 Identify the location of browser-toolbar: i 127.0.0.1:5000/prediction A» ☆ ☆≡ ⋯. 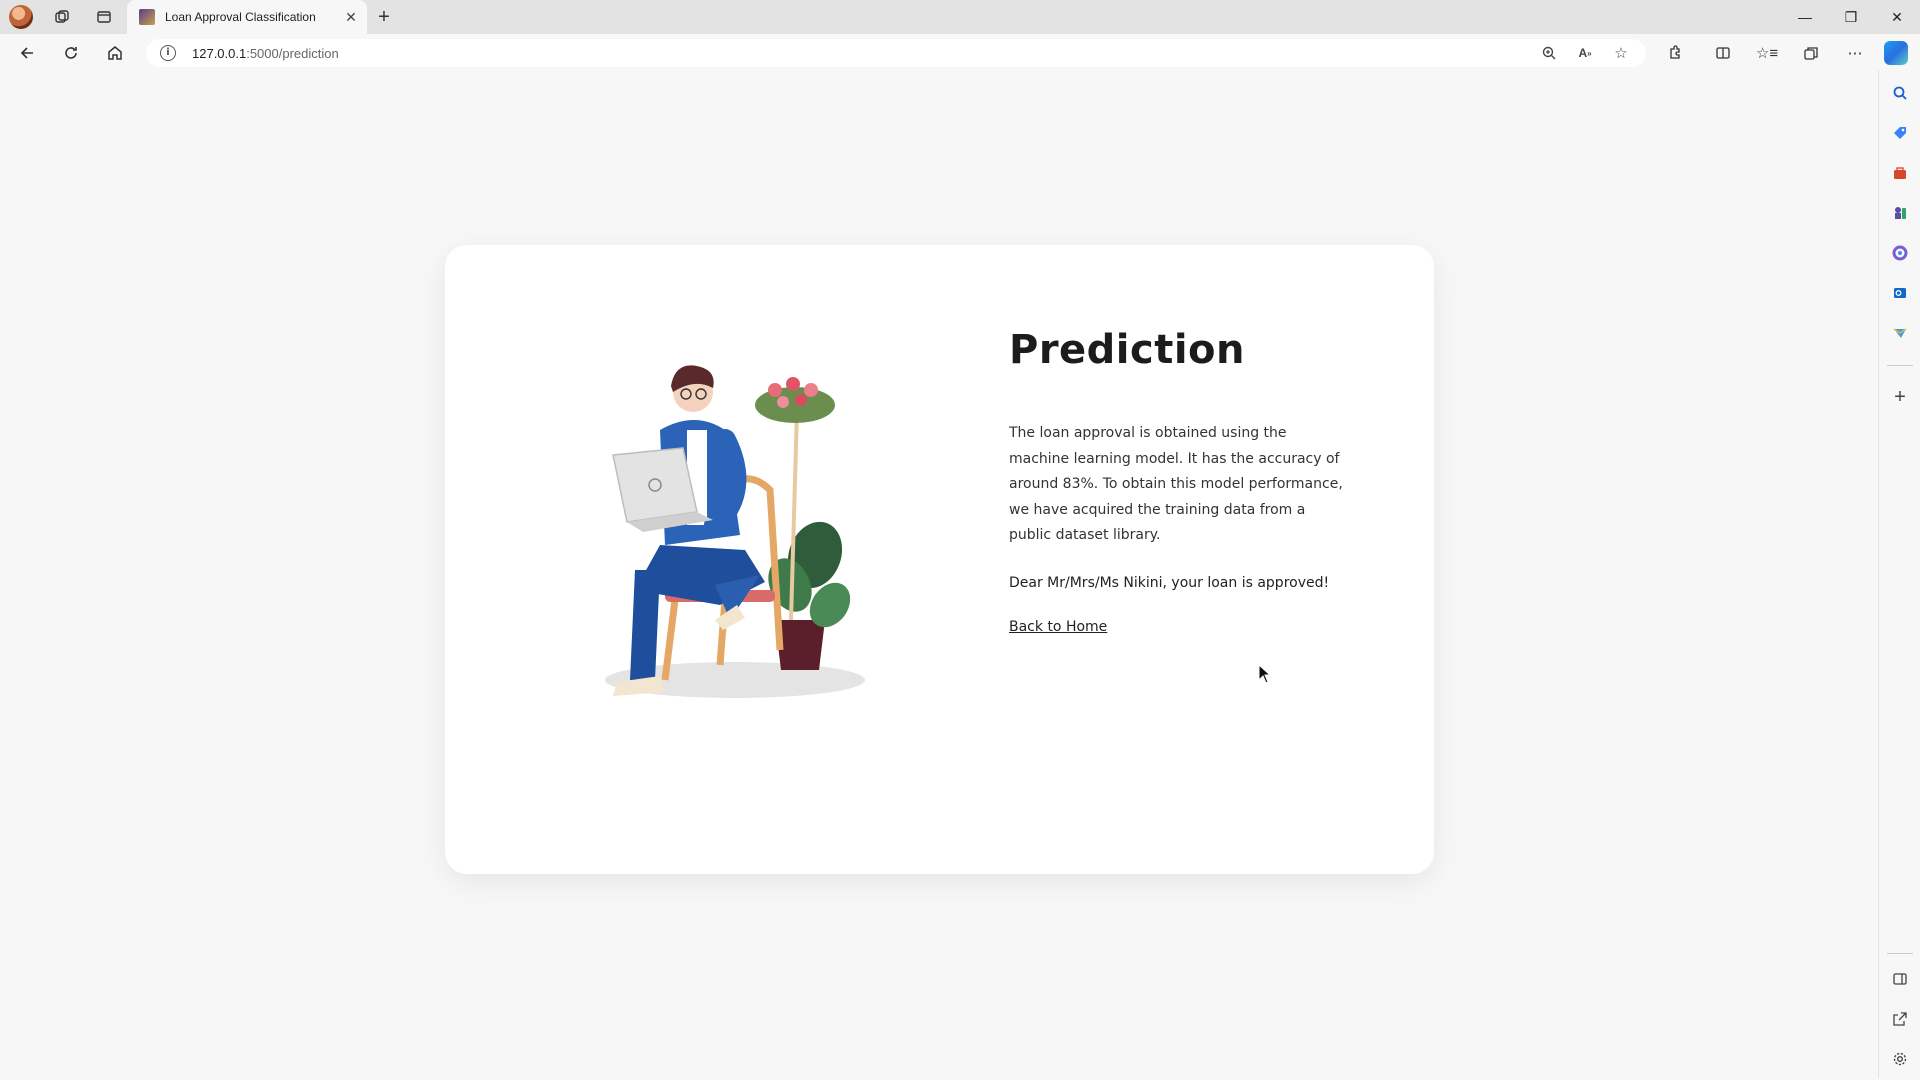
(960, 52).